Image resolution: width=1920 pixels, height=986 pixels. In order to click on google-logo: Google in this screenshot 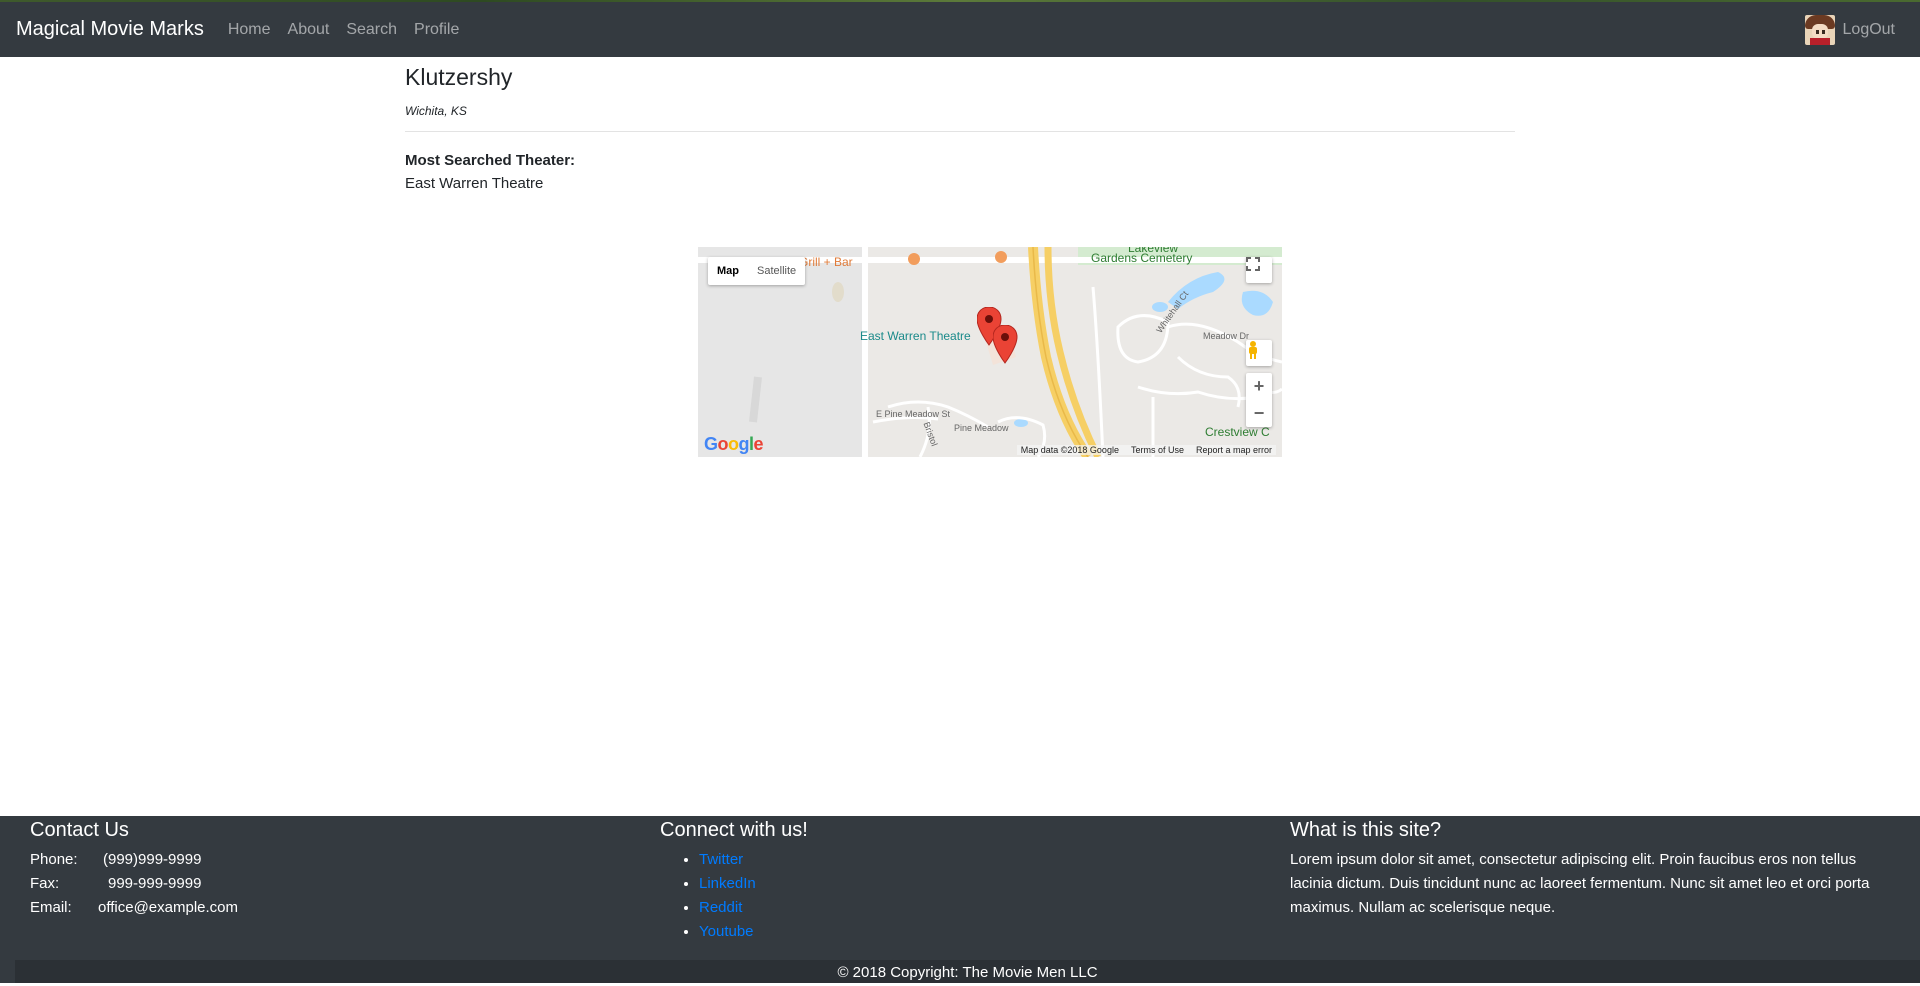, I will do `click(734, 444)`.